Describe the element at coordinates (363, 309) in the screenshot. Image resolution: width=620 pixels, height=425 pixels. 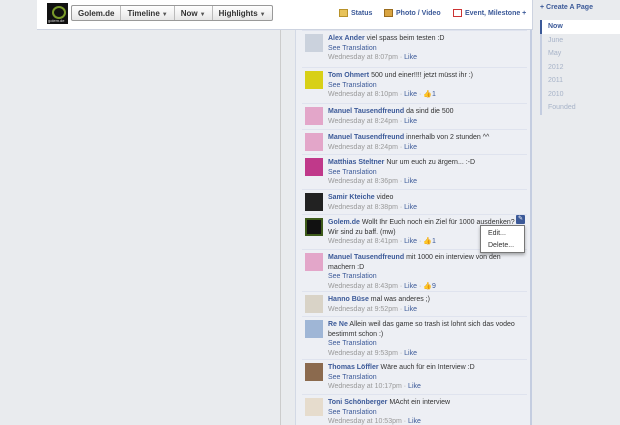
I see `comment-time: Wednesday at 9:52pm` at that location.